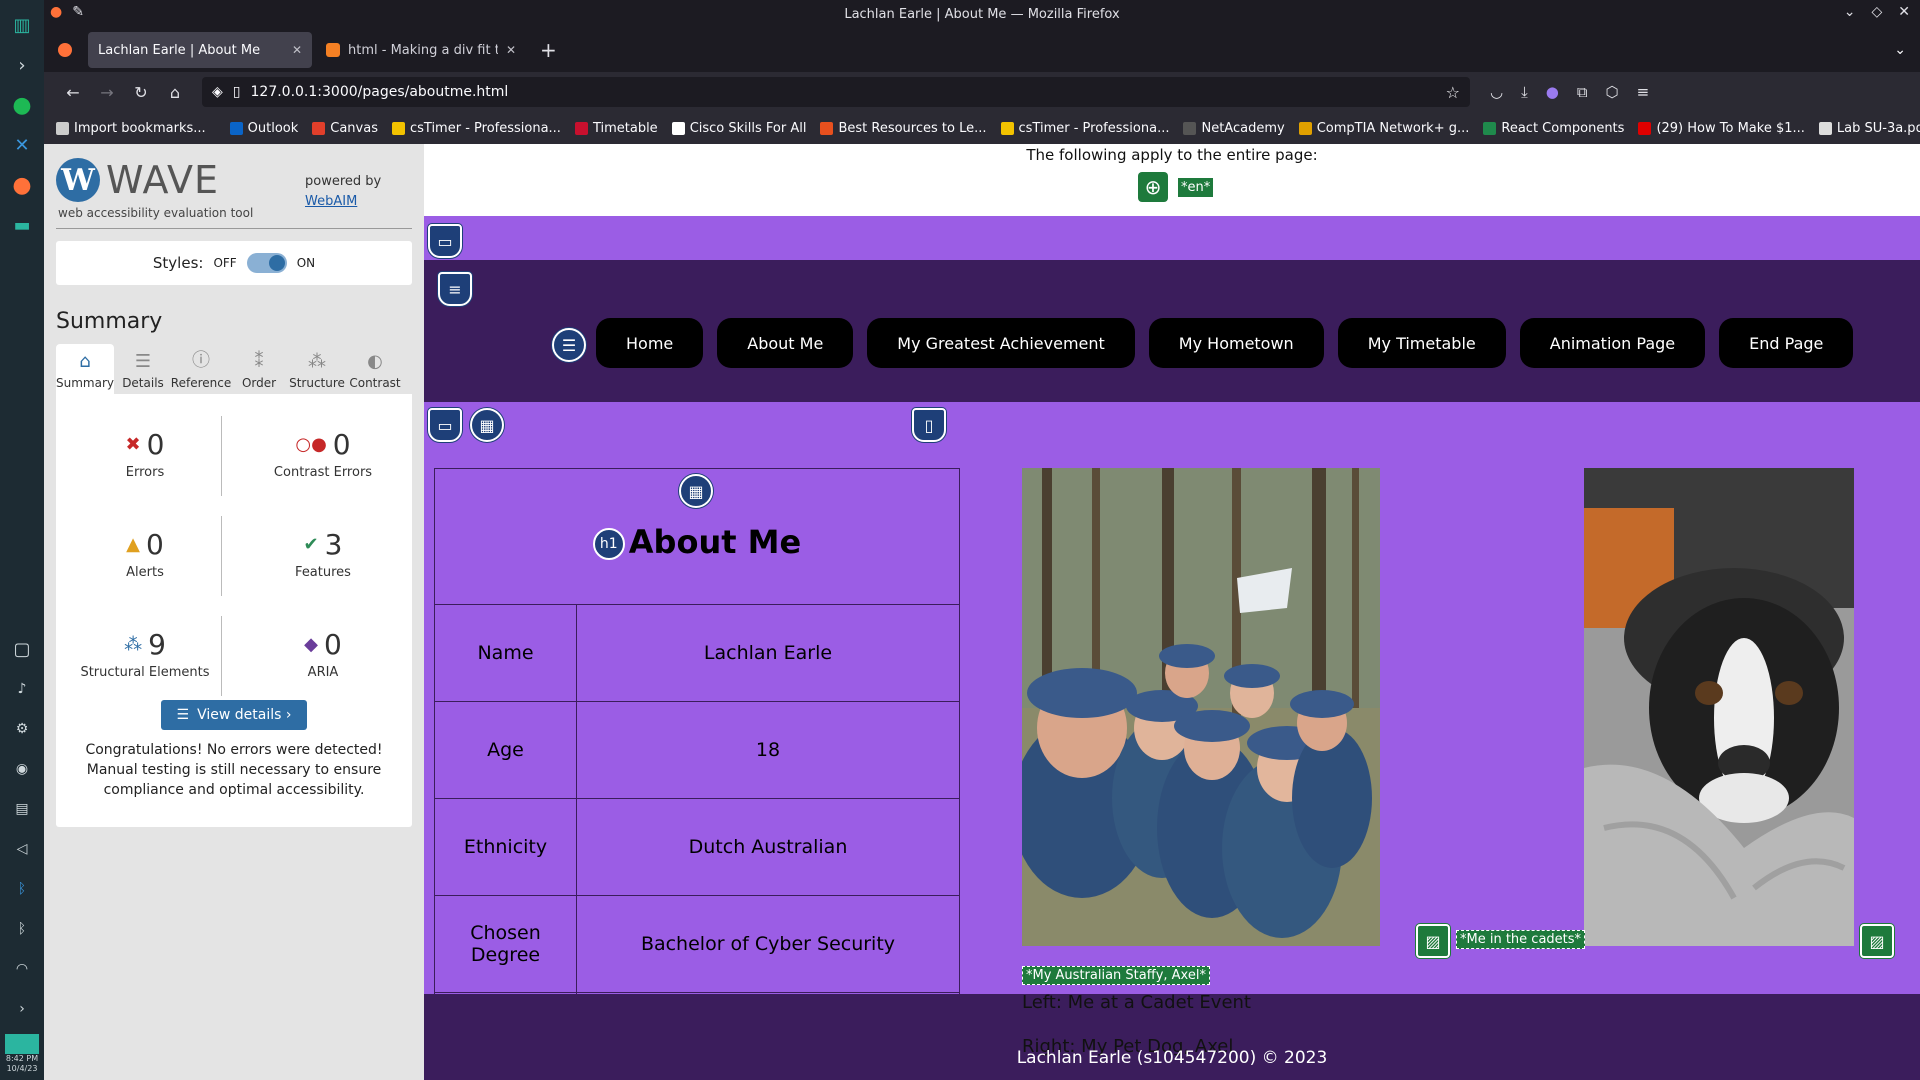 The height and width of the screenshot is (1080, 1920). I want to click on tab-summary: ⌂ Summary, so click(85, 369).